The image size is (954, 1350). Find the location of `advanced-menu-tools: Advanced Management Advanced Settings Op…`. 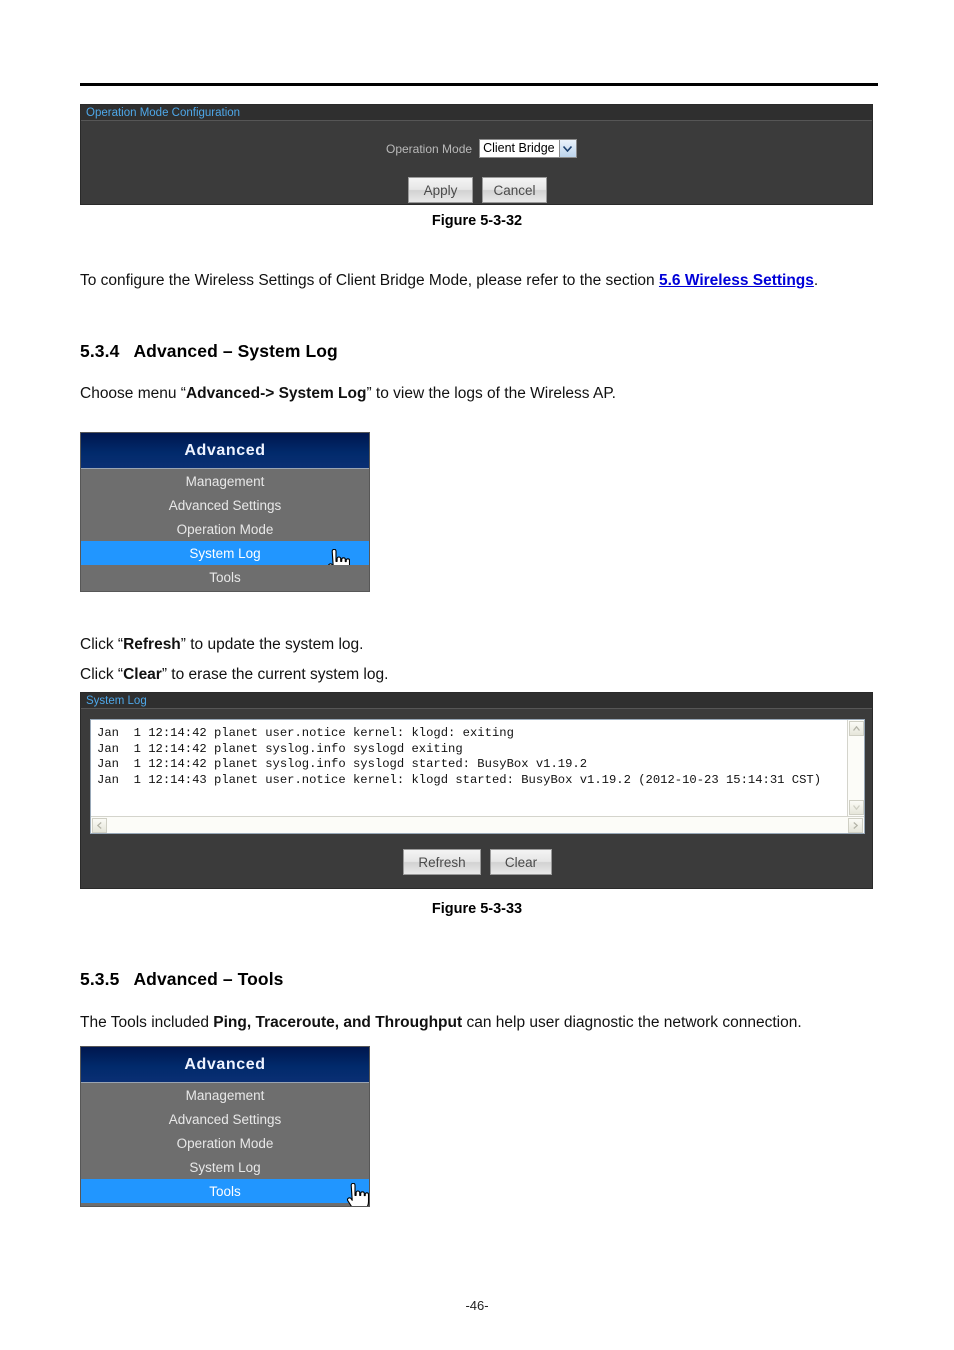

advanced-menu-tools: Advanced Management Advanced Settings Op… is located at coordinates (225, 1126).